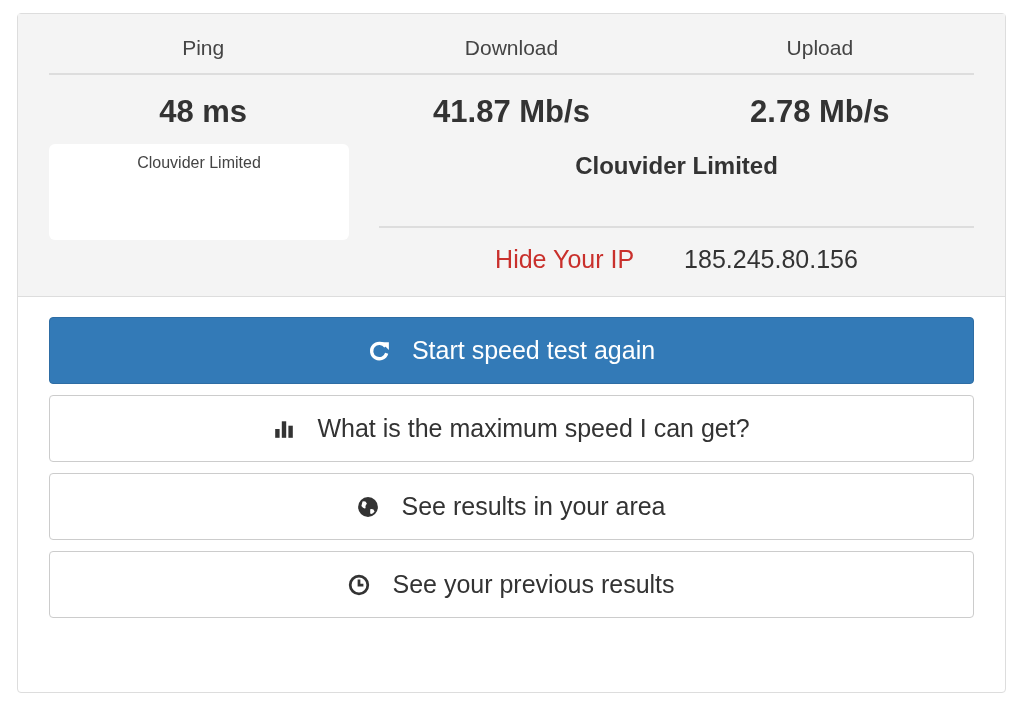  What do you see at coordinates (359, 584) in the screenshot?
I see `clock-icon` at bounding box center [359, 584].